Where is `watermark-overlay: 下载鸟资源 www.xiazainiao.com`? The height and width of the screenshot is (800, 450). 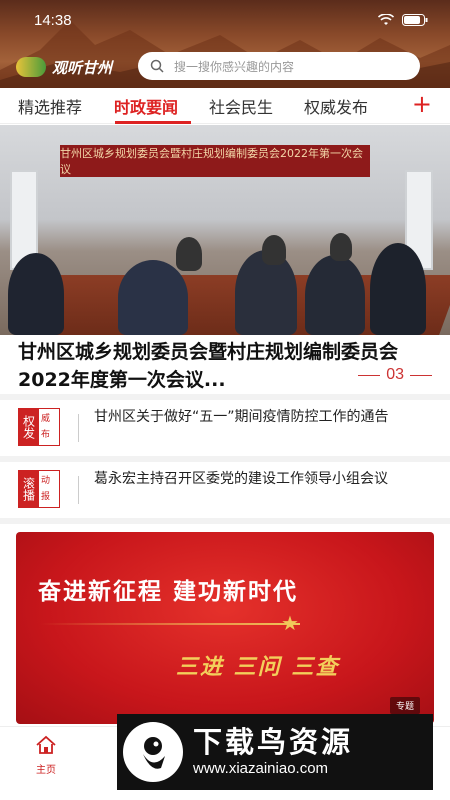
watermark-overlay: 下载鸟资源 www.xiazainiao.com is located at coordinates (275, 752).